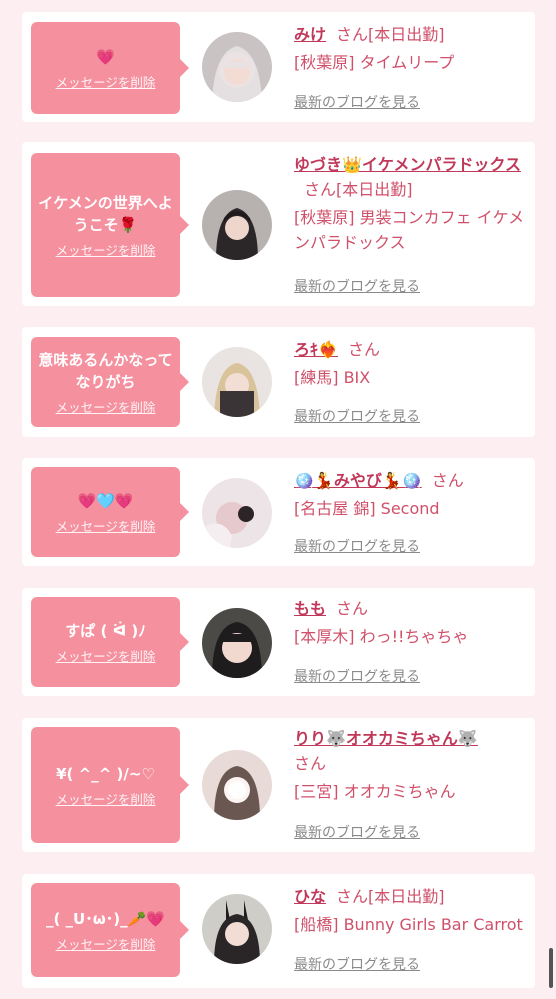 This screenshot has height=999, width=556. I want to click on message-text: 意味あるんかなってなりがち, so click(105, 370).